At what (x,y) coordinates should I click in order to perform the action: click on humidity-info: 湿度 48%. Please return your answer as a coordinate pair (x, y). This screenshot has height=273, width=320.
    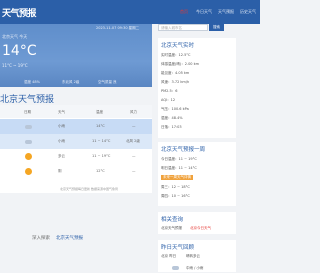
    Looking at the image, I should click on (32, 82).